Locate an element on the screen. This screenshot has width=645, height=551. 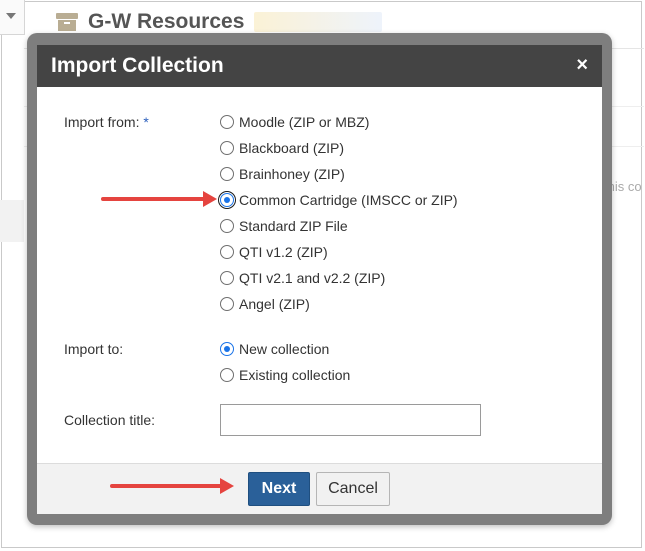
dialog-footer: Next Cancel is located at coordinates (319, 488).